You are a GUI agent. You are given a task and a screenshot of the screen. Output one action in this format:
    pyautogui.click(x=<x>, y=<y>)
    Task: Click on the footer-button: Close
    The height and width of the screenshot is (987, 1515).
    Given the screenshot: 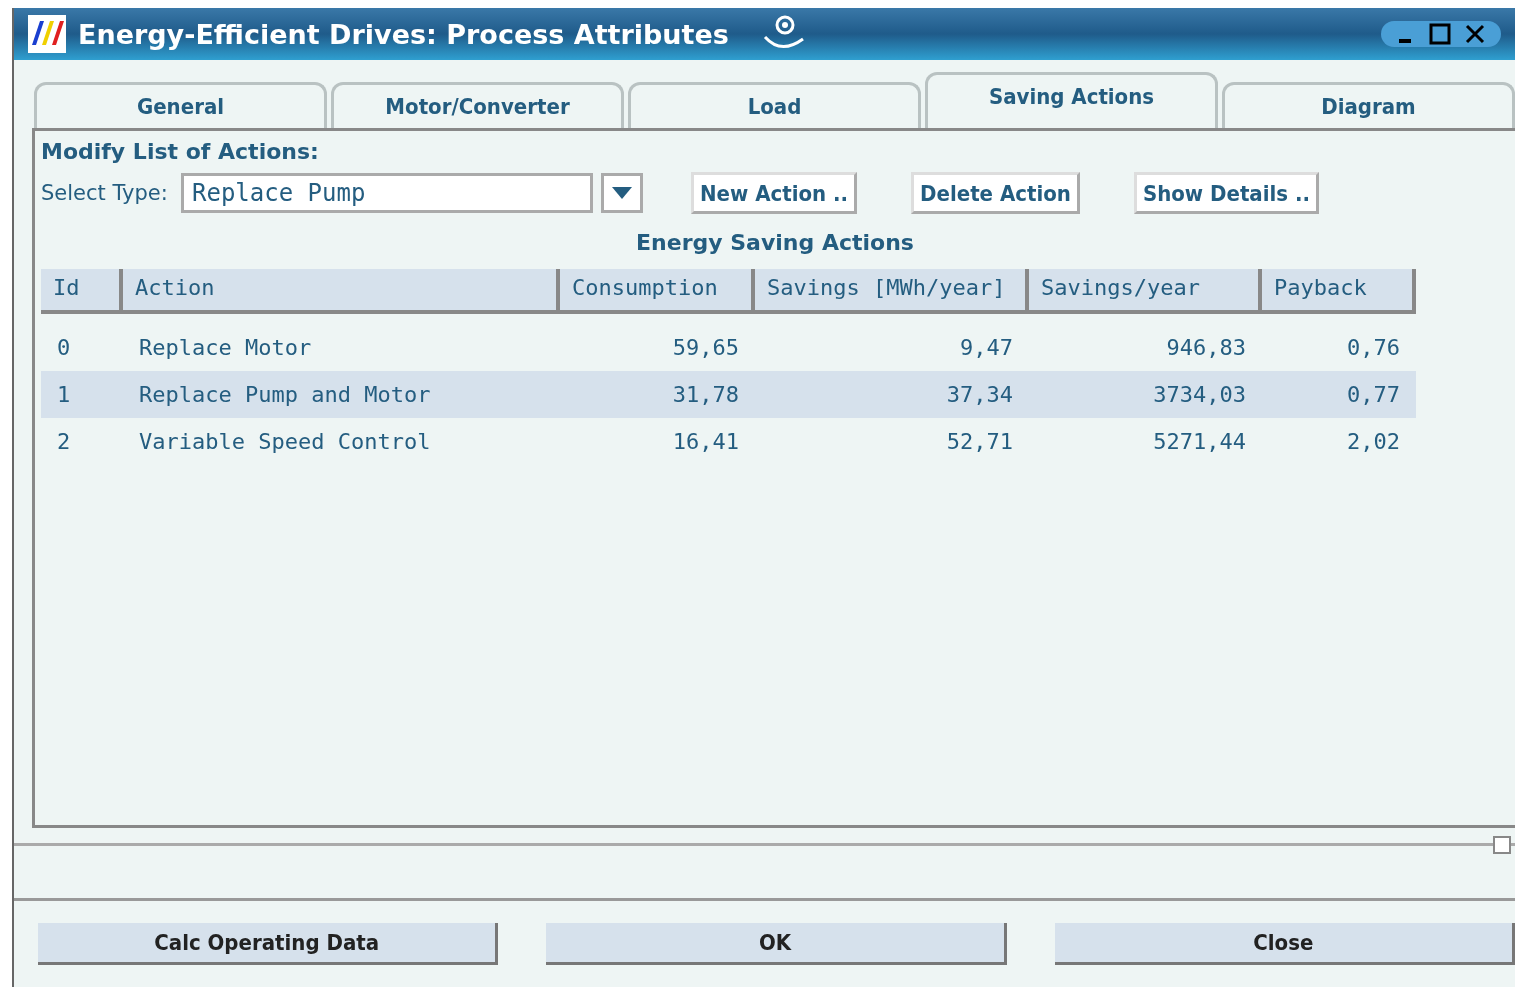 What is the action you would take?
    pyautogui.click(x=1284, y=944)
    